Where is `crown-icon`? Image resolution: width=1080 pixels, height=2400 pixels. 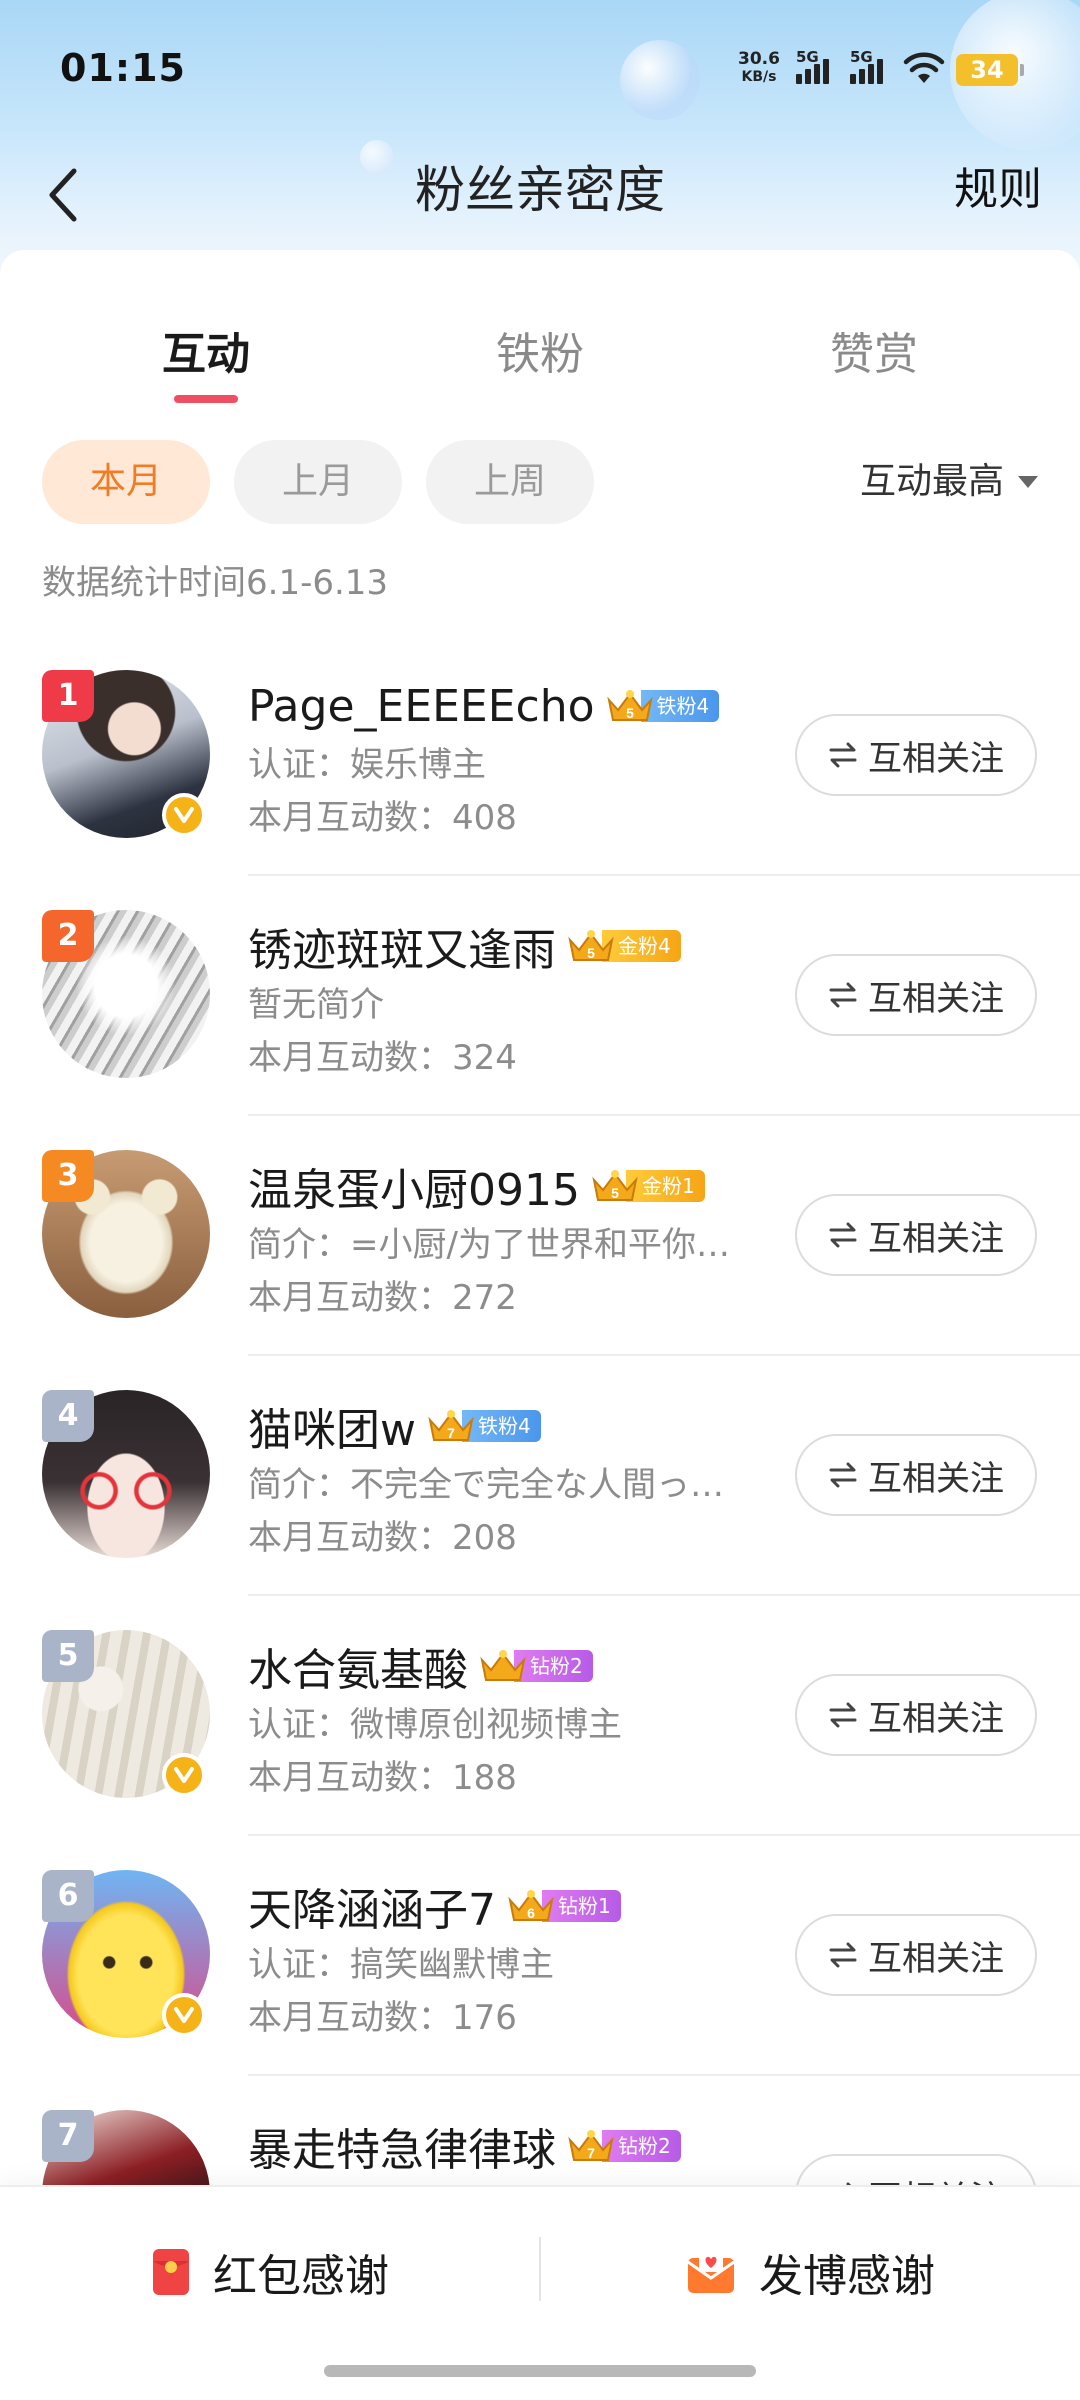 crown-icon is located at coordinates (503, 1665).